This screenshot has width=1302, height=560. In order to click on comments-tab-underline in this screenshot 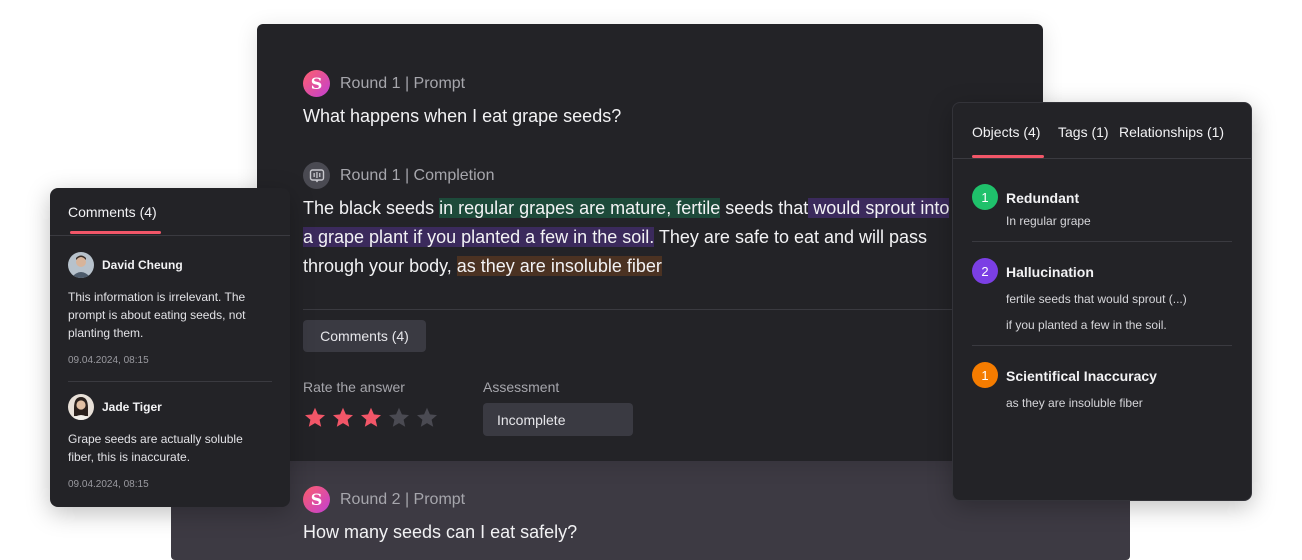, I will do `click(115, 232)`.